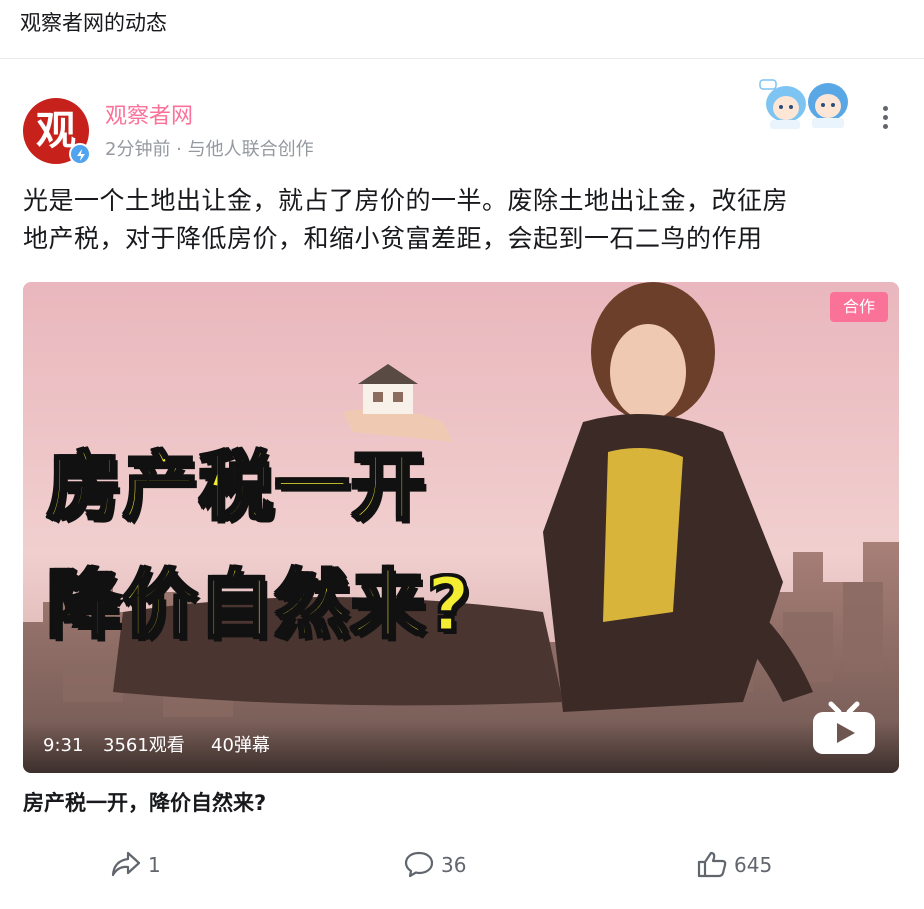  Describe the element at coordinates (236, 487) in the screenshot. I see `cover-headline-line1: 房产税一开` at that location.